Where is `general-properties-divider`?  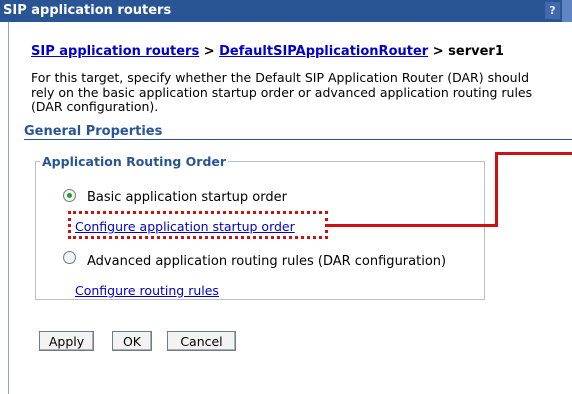 general-properties-divider is located at coordinates (298, 139).